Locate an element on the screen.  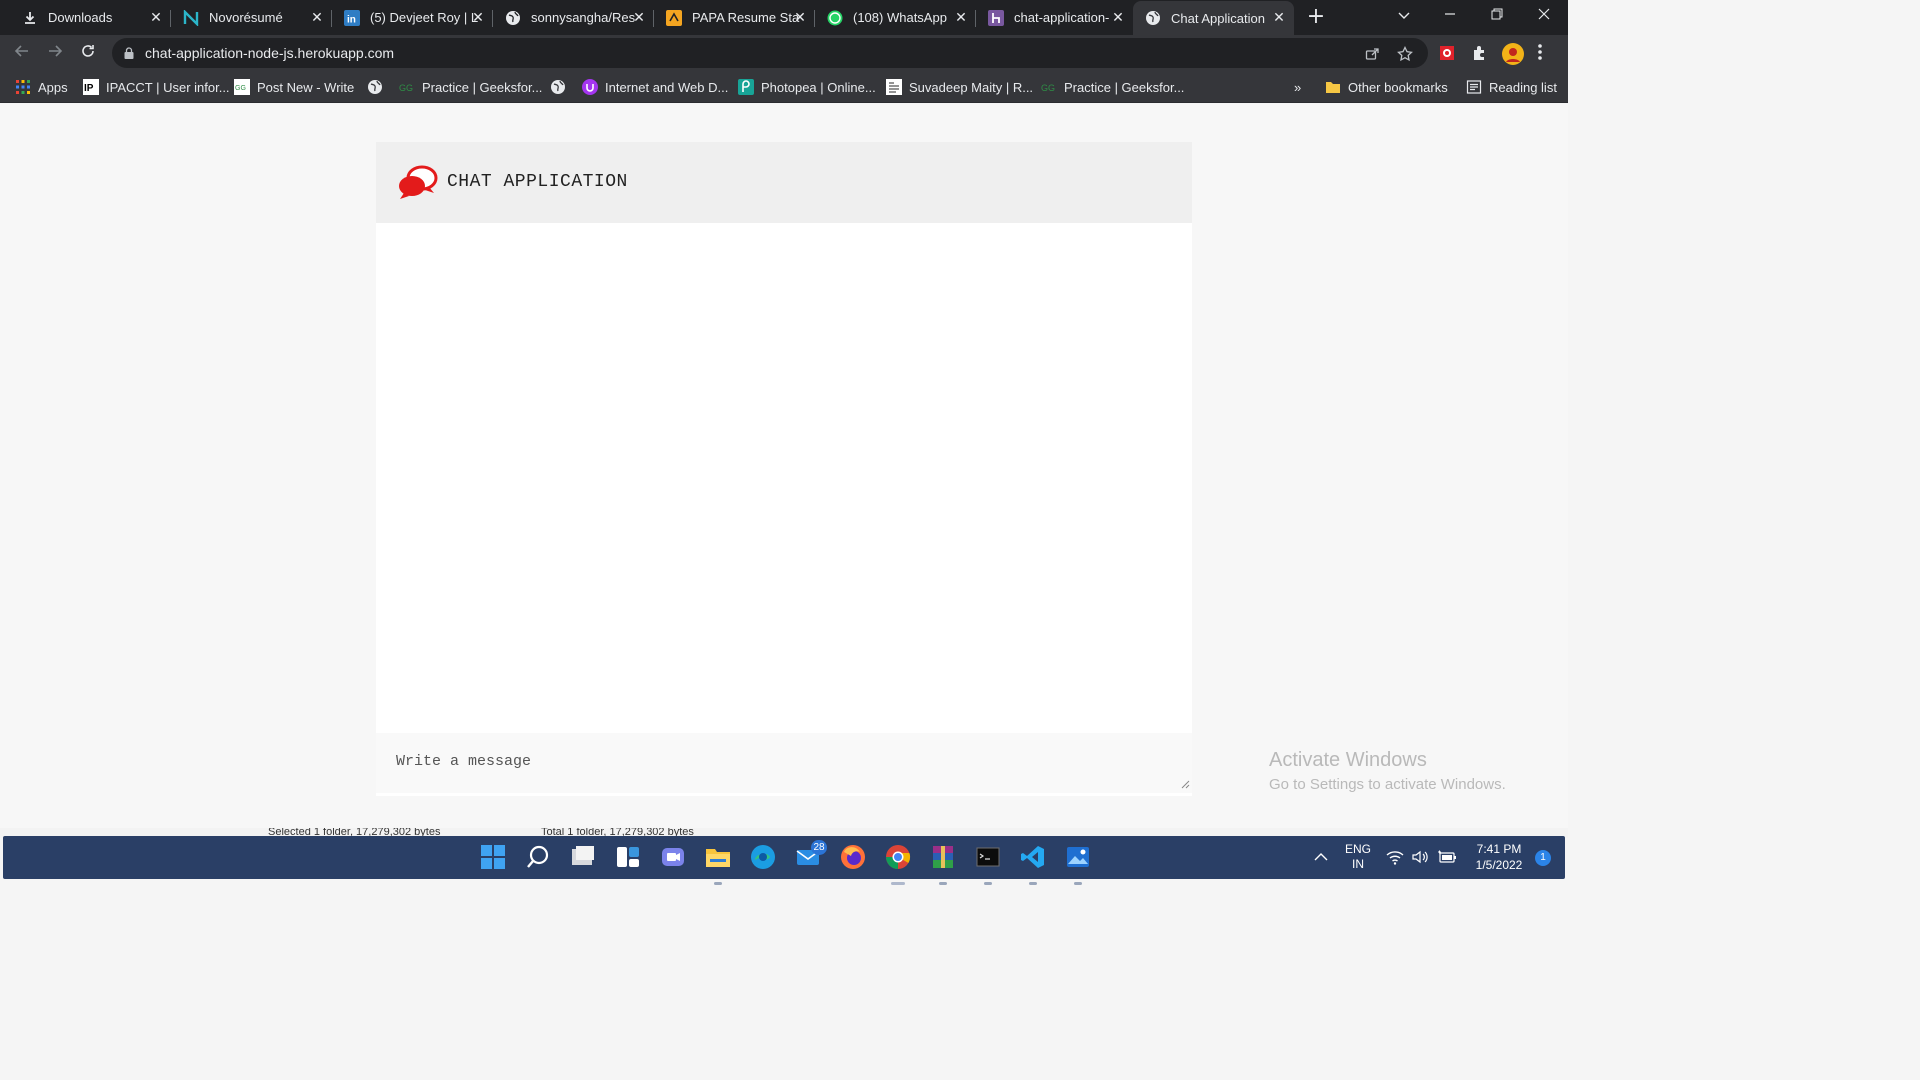
address-bar: chat-application-node-js.herokuapp.com is located at coordinates (770, 53).